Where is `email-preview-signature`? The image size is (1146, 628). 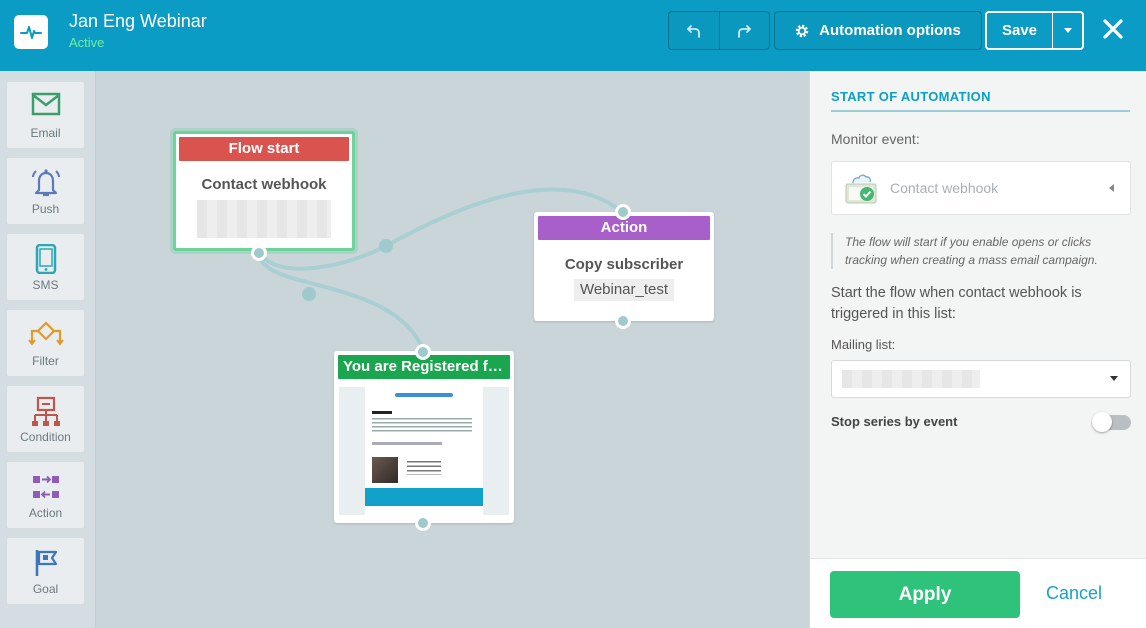
email-preview-signature is located at coordinates (424, 468).